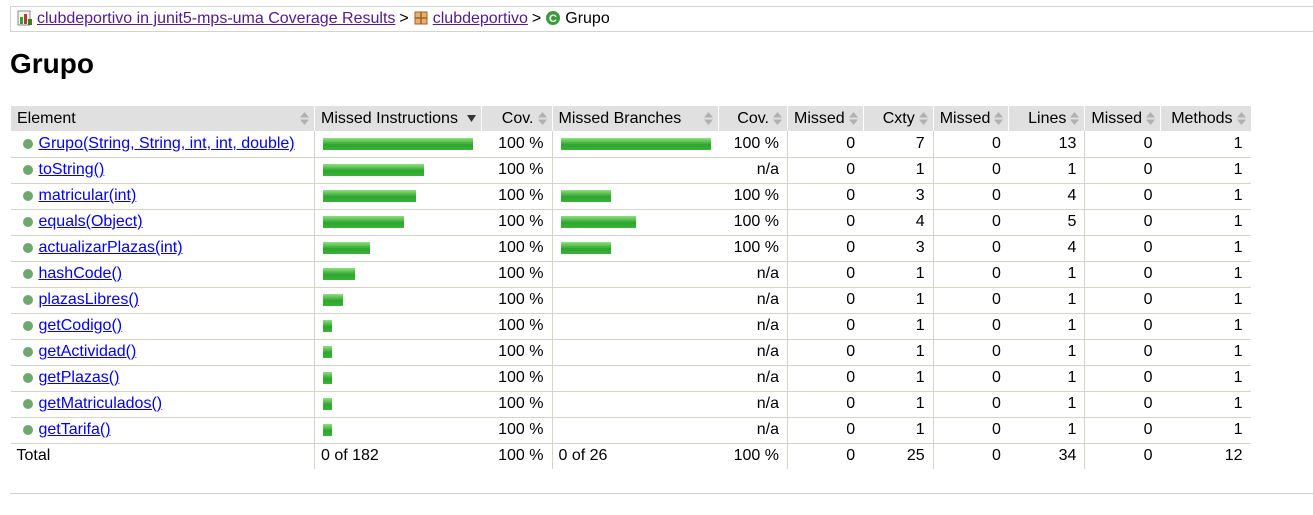 The width and height of the screenshot is (1313, 515). What do you see at coordinates (630, 248) in the screenshot?
I see `table-row: actualizarPlazas(int) 100 % 100 % 0 3 0 4 0 1` at bounding box center [630, 248].